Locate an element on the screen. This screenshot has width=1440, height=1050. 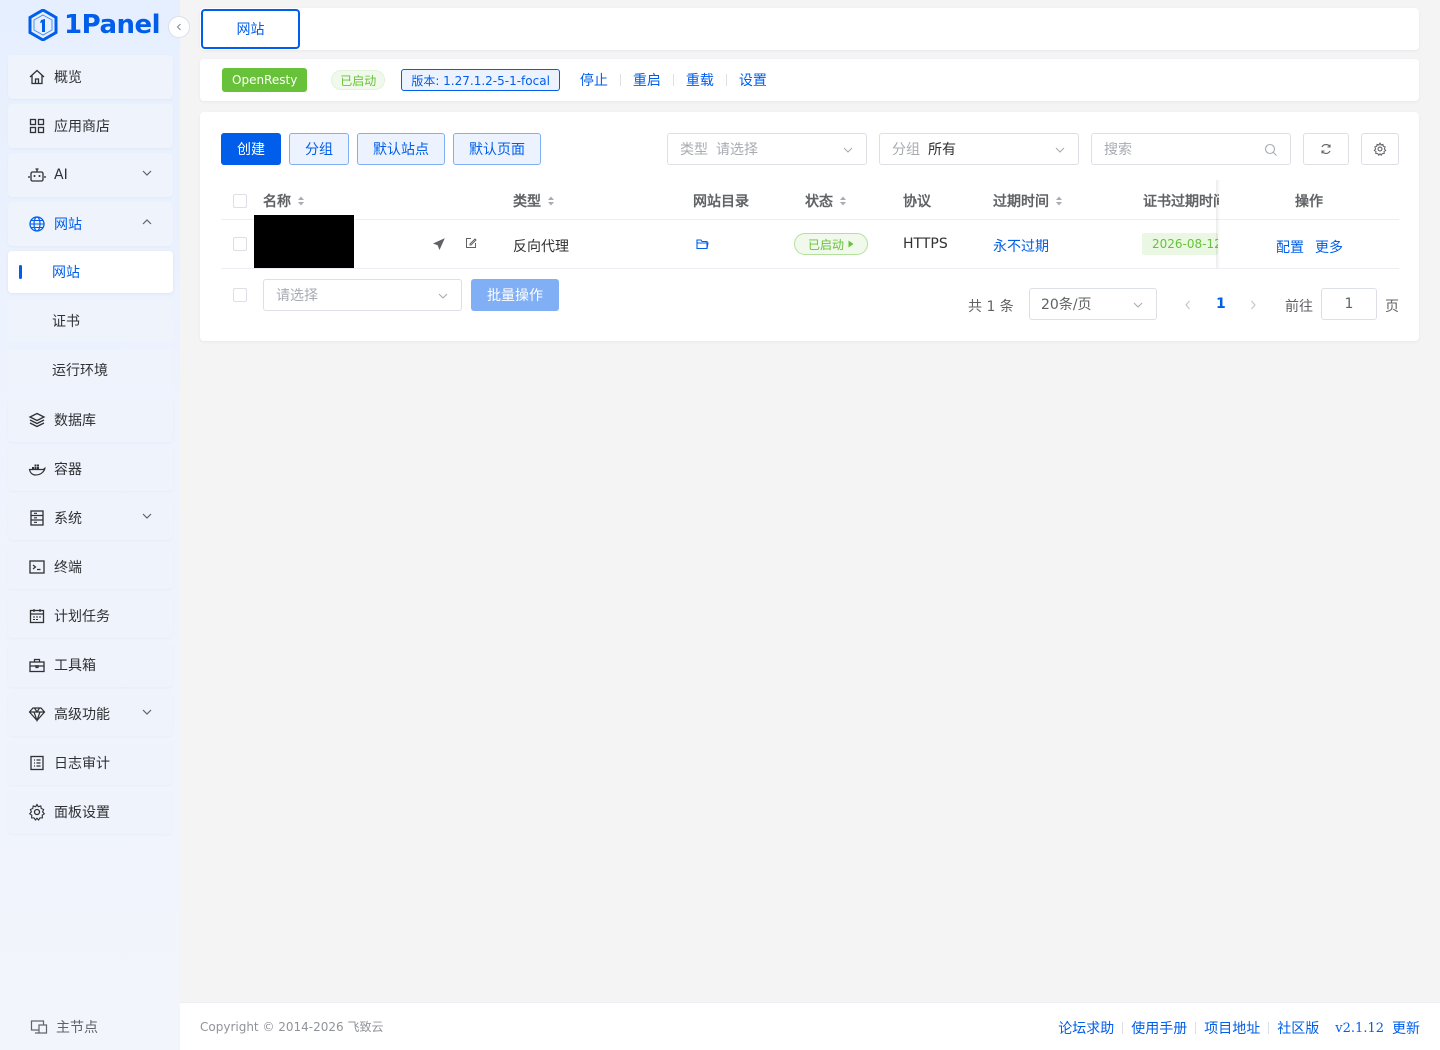
sidebar-item-label: AI is located at coordinates (61, 175).